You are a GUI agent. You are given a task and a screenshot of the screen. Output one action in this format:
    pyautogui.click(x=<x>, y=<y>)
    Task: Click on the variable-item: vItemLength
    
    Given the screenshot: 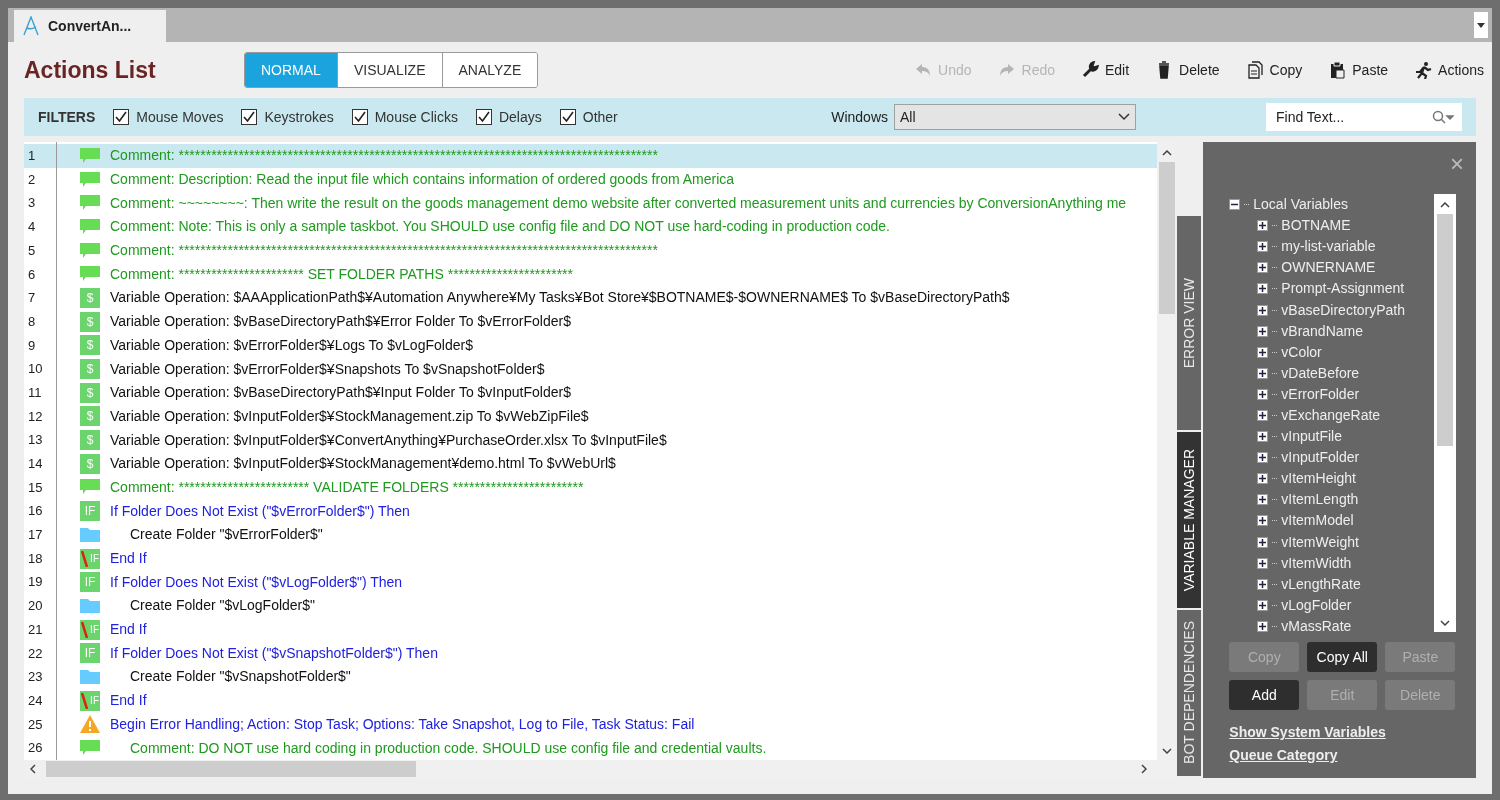 What is the action you would take?
    pyautogui.click(x=1320, y=500)
    